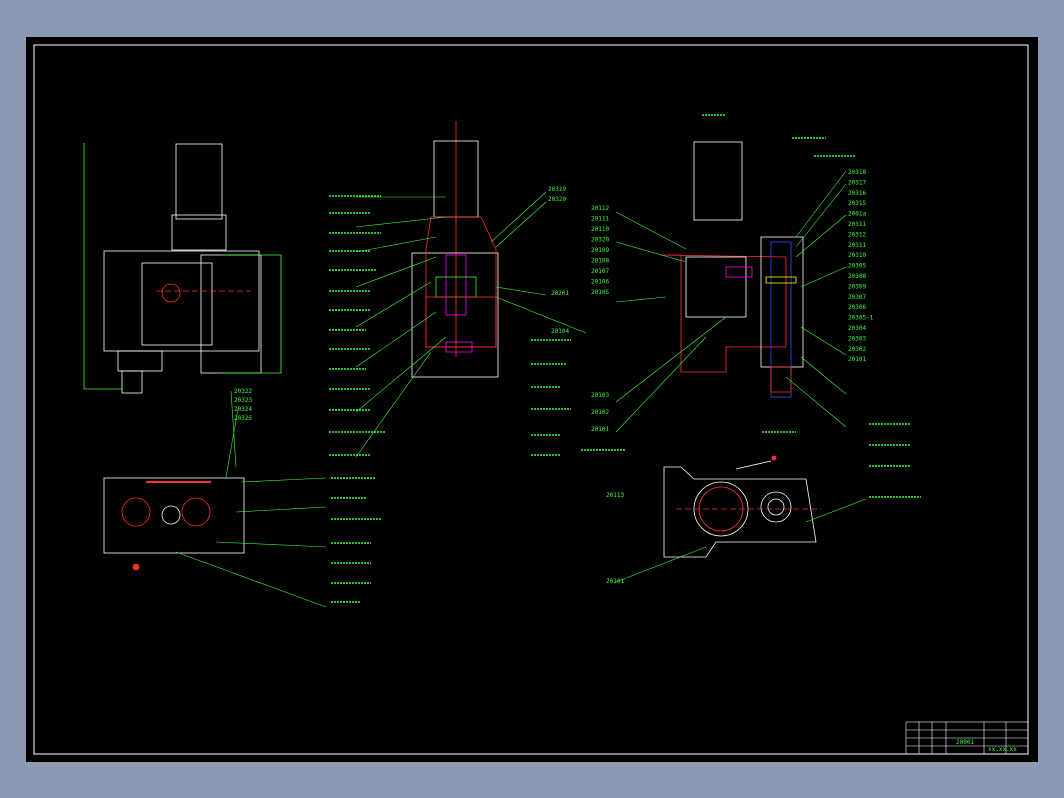 Image resolution: width=1064 pixels, height=798 pixels. What do you see at coordinates (857, 255) in the screenshot?
I see `callout-label: 20310` at bounding box center [857, 255].